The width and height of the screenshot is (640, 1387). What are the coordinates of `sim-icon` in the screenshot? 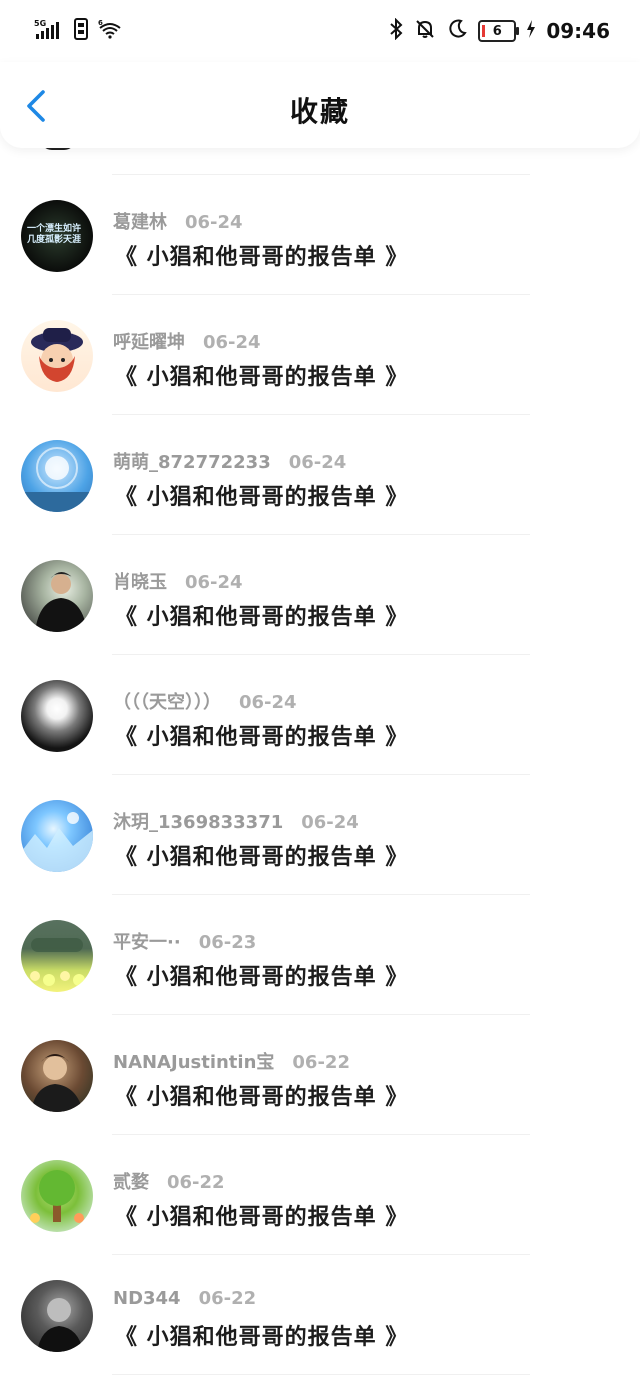 It's located at (81, 31).